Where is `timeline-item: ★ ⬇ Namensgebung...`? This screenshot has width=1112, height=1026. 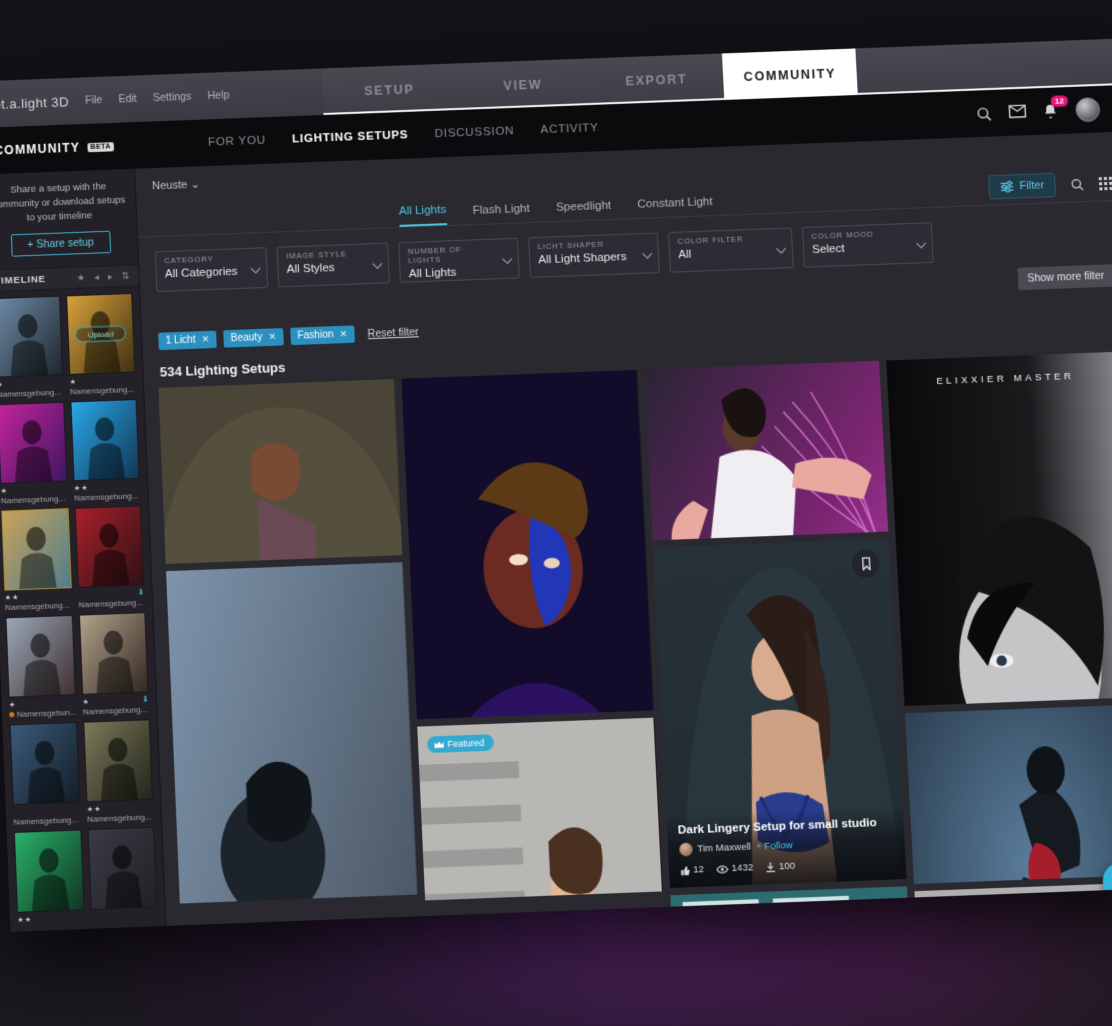 timeline-item: ★ ⬇ Namensgebung... is located at coordinates (114, 664).